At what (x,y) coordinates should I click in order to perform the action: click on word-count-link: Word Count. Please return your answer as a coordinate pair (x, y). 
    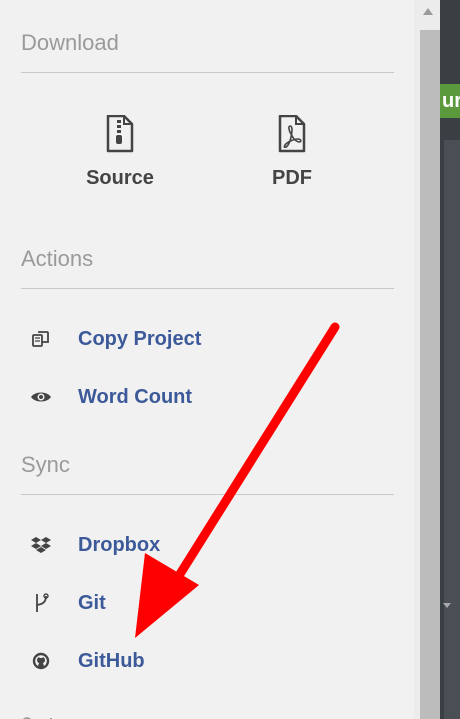
    Looking at the image, I should click on (111, 397).